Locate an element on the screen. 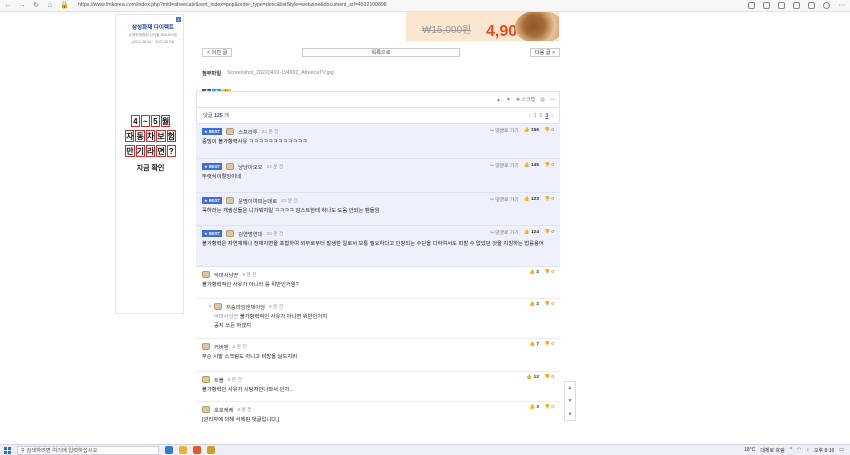  ad-close-icon: X is located at coordinates (178, 19).